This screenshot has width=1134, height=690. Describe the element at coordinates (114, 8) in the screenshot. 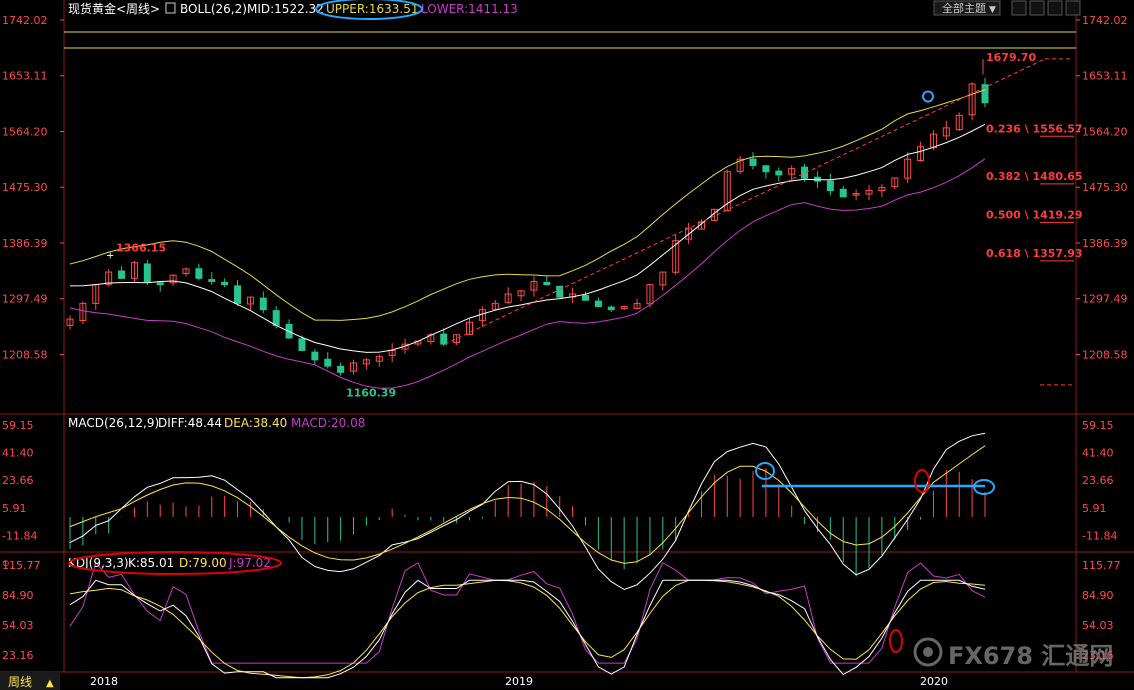

I see `symbol-title: 现货黄金<周线>` at that location.